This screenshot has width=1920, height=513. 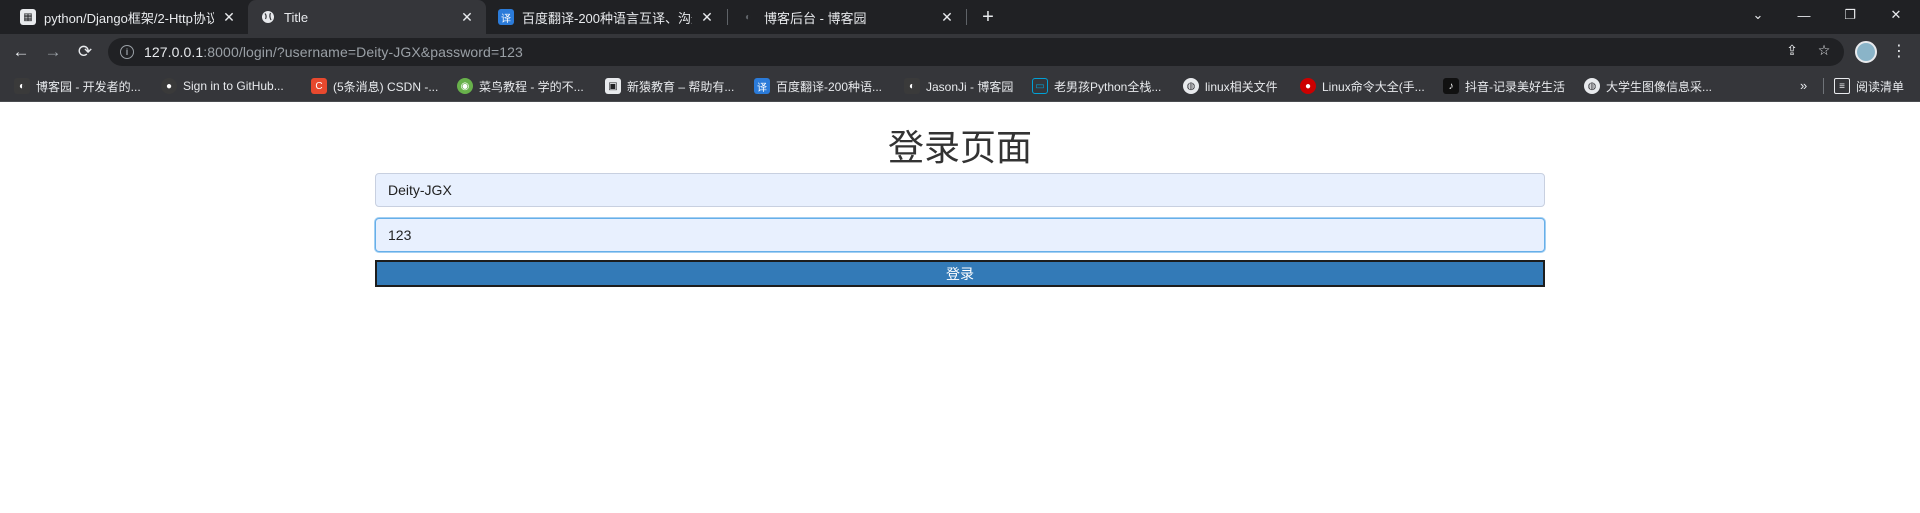 I want to click on reading-list-button: ≡ 阅读清单, so click(x=1869, y=86).